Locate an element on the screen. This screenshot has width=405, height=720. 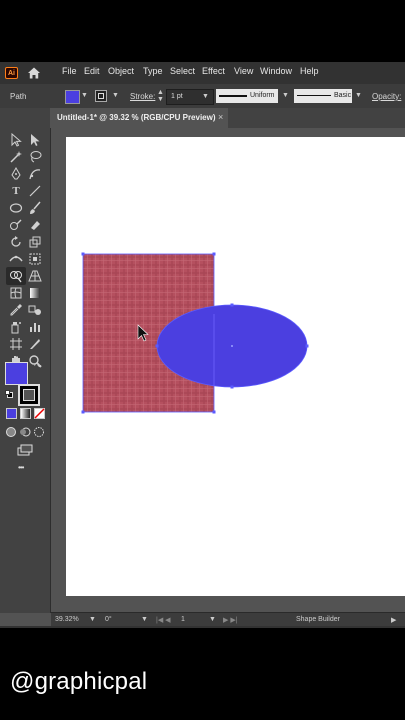
type-tool-icon: T is located at coordinates (16, 191).